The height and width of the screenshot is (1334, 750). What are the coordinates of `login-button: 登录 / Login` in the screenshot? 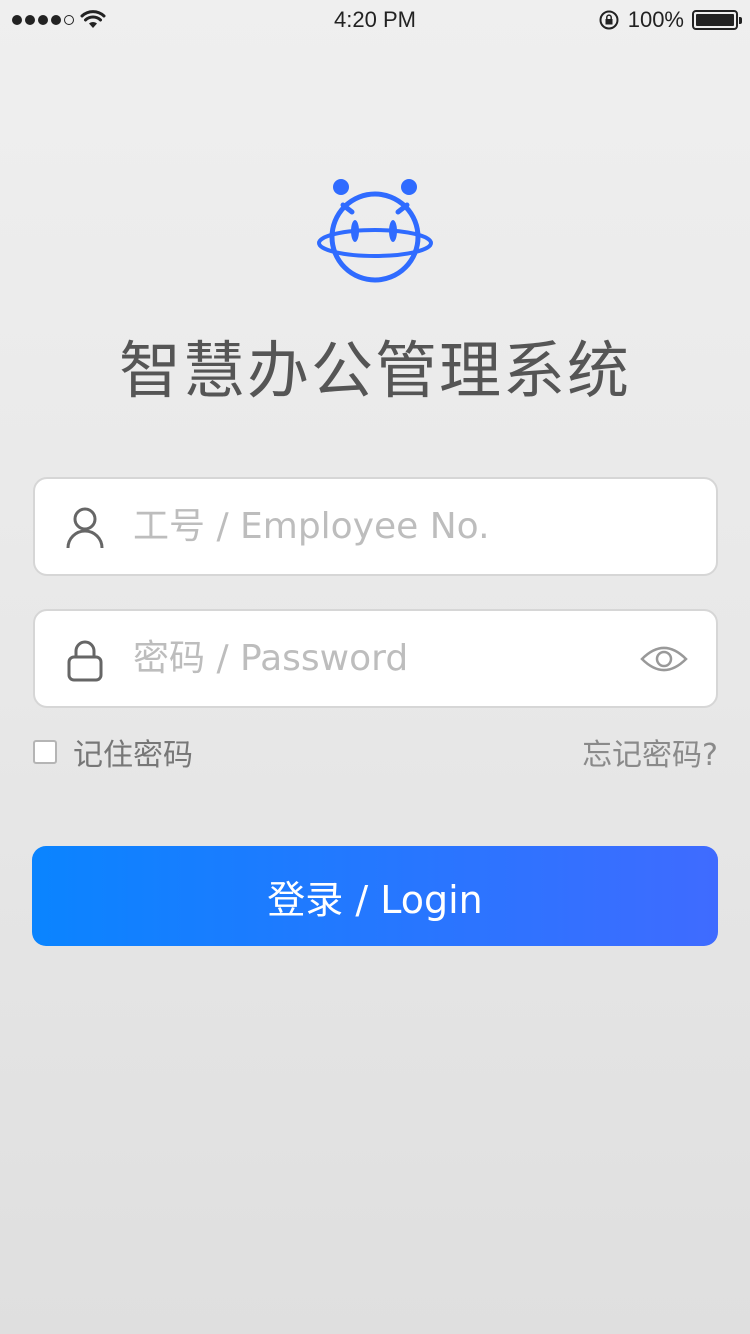 It's located at (375, 896).